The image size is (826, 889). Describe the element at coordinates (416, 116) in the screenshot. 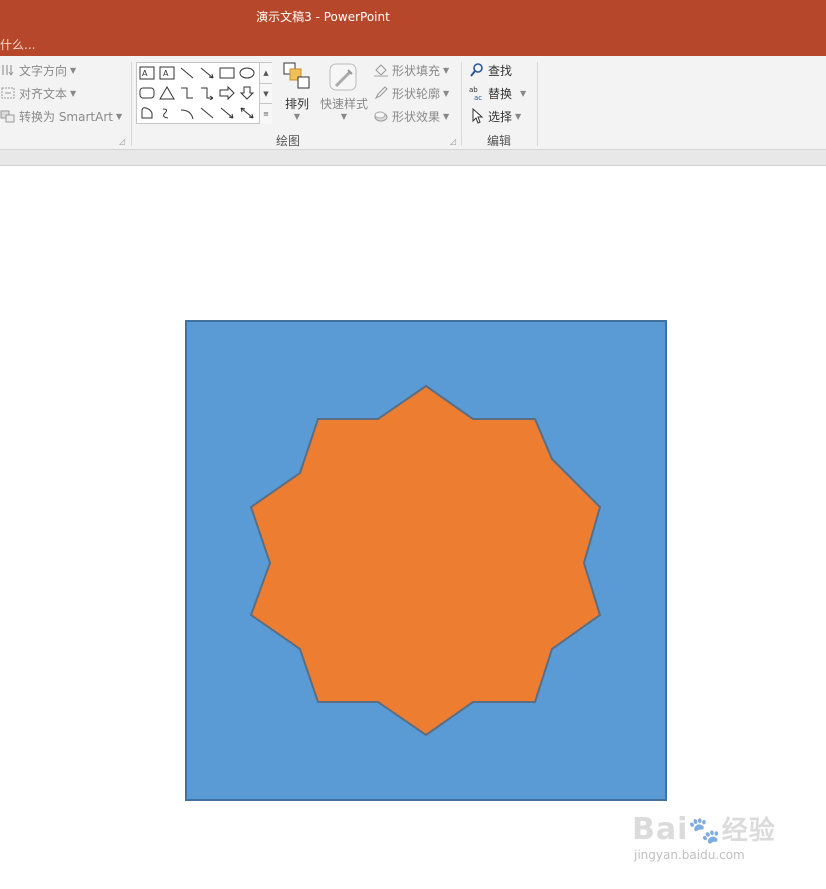

I see `shape-effects-label: 形状效果` at that location.